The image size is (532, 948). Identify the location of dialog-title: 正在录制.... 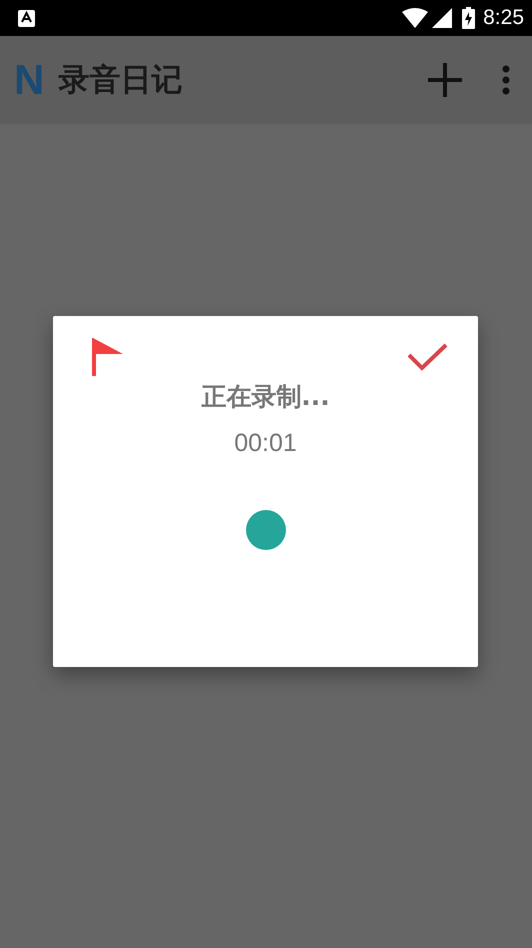
(265, 397).